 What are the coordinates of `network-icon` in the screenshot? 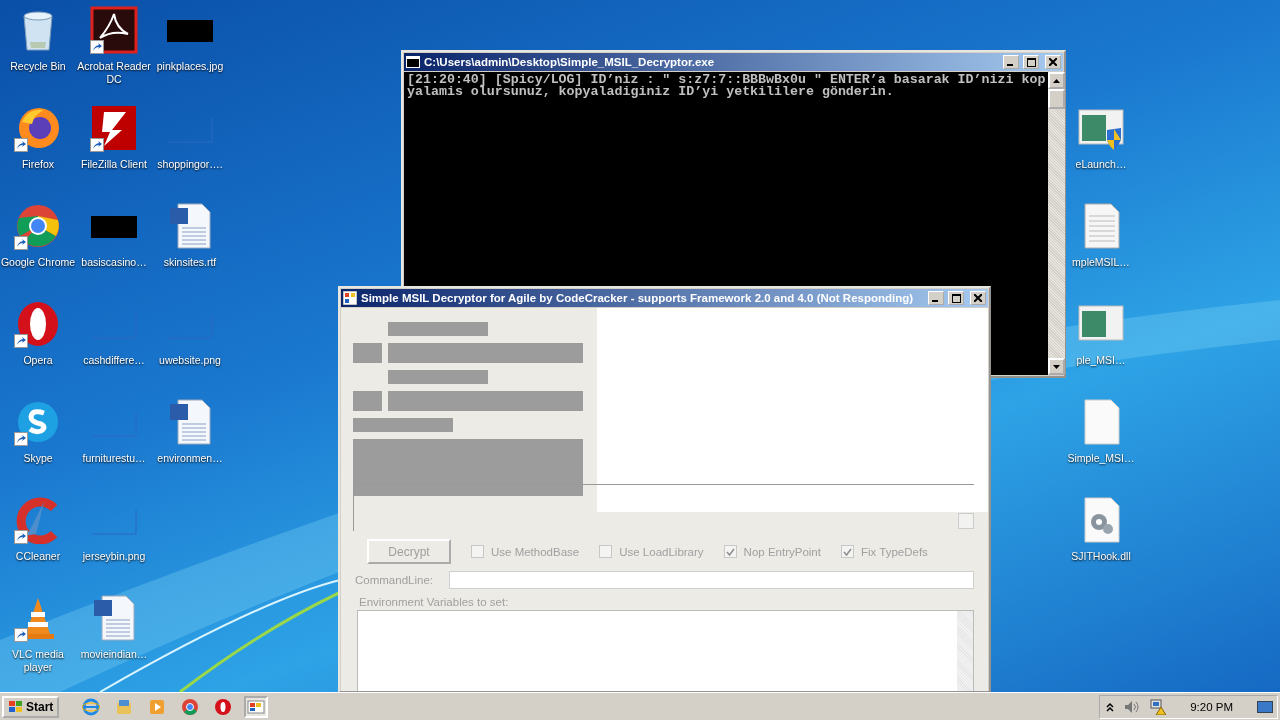 It's located at (1158, 706).